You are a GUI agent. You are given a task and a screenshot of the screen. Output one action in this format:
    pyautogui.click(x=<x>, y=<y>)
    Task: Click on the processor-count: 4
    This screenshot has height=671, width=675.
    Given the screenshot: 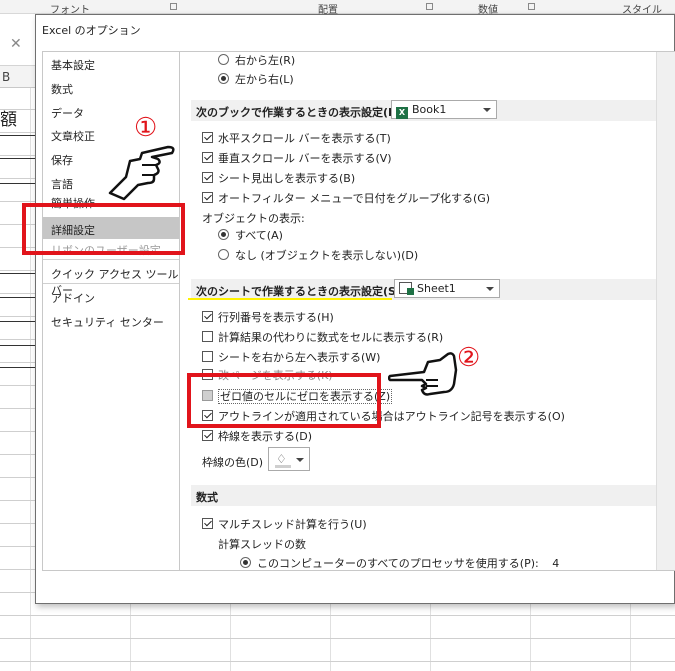 What is the action you would take?
    pyautogui.click(x=556, y=563)
    